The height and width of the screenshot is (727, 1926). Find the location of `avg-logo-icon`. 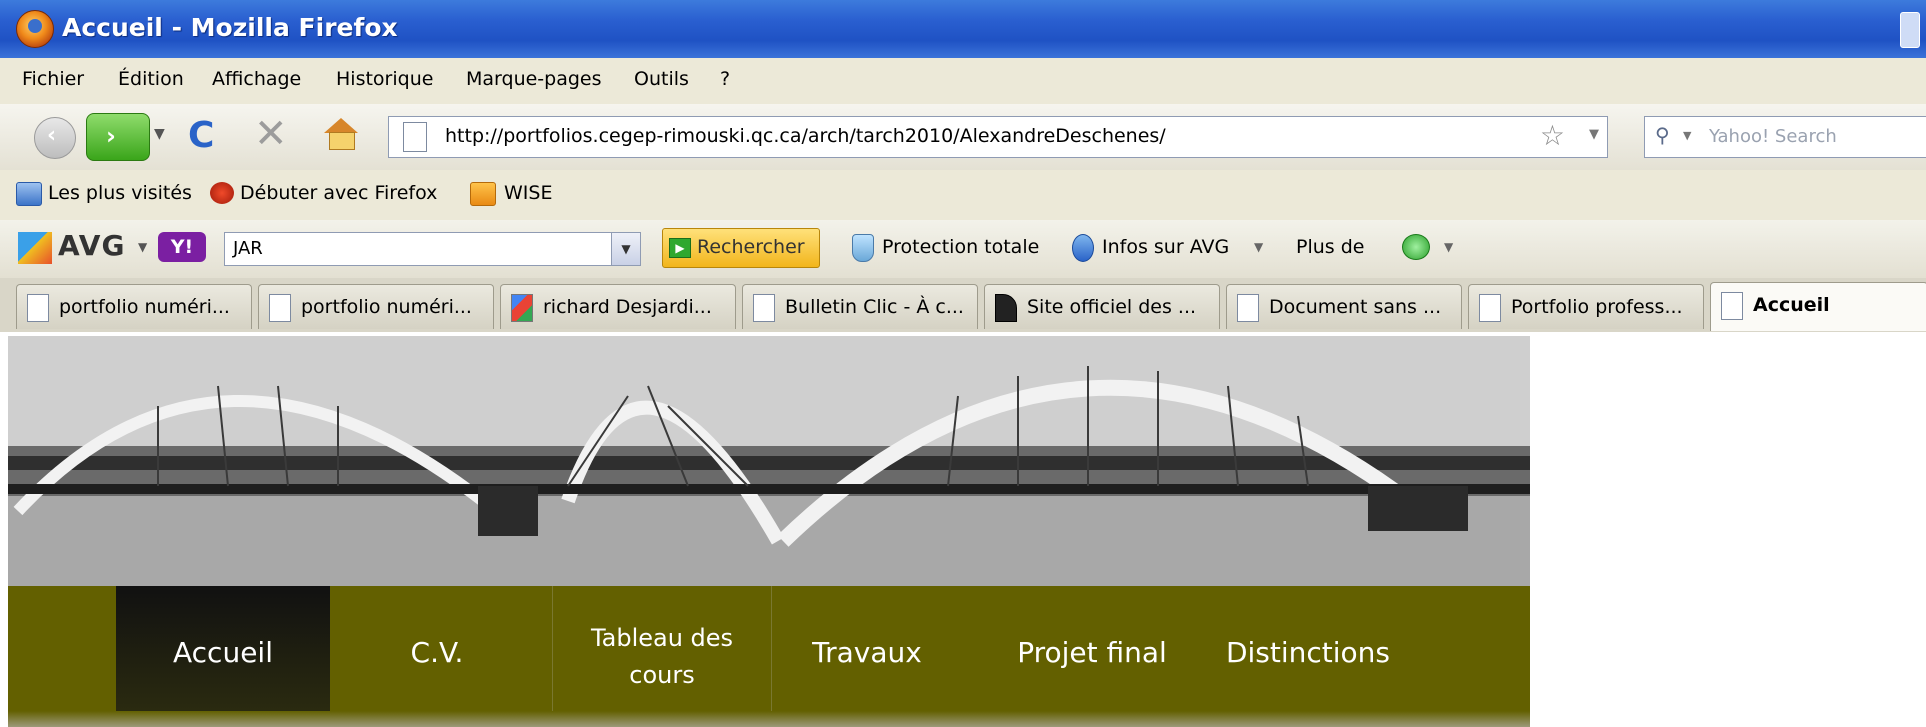

avg-logo-icon is located at coordinates (35, 248).